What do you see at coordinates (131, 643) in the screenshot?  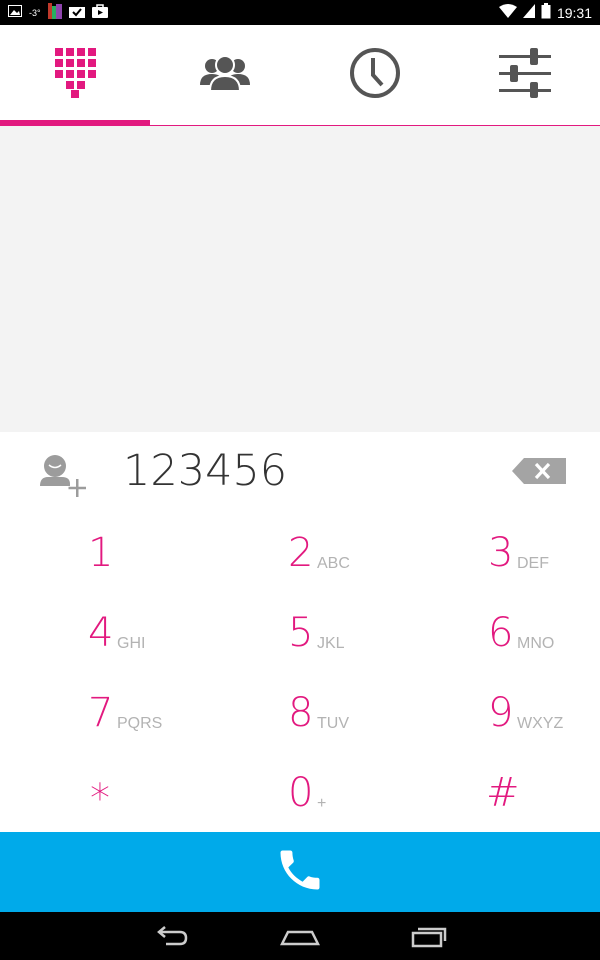 I see `key-letters: GHI` at bounding box center [131, 643].